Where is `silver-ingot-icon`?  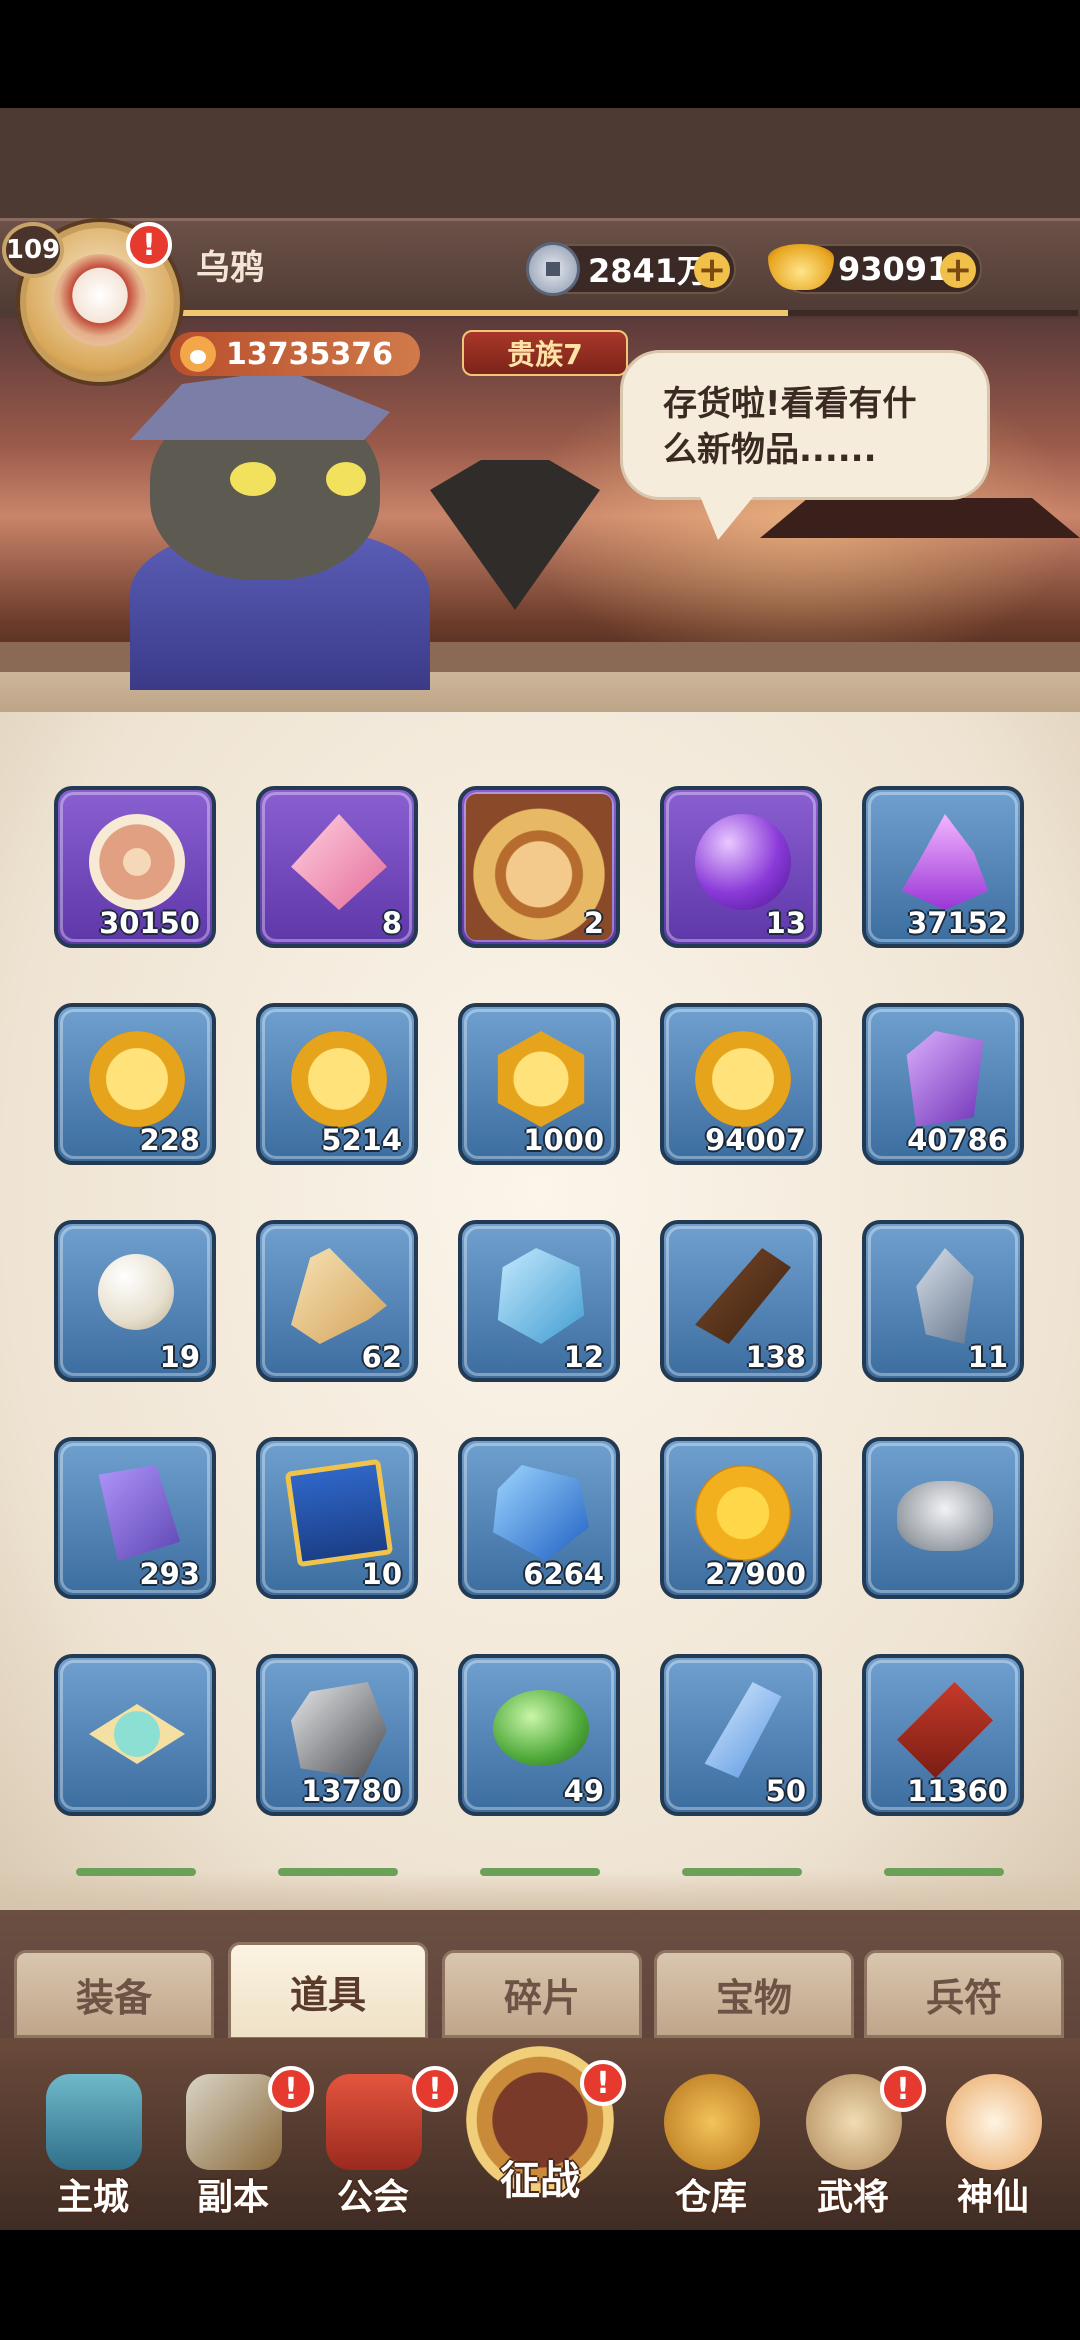
silver-ingot-icon is located at coordinates (945, 1516).